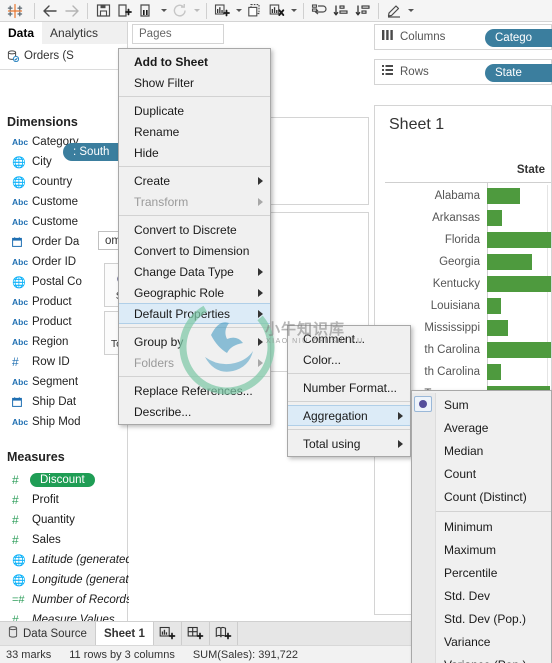 The width and height of the screenshot is (552, 663). What do you see at coordinates (194, 229) in the screenshot?
I see `menu-item-convert-to-discrete: Convert to Discrete` at bounding box center [194, 229].